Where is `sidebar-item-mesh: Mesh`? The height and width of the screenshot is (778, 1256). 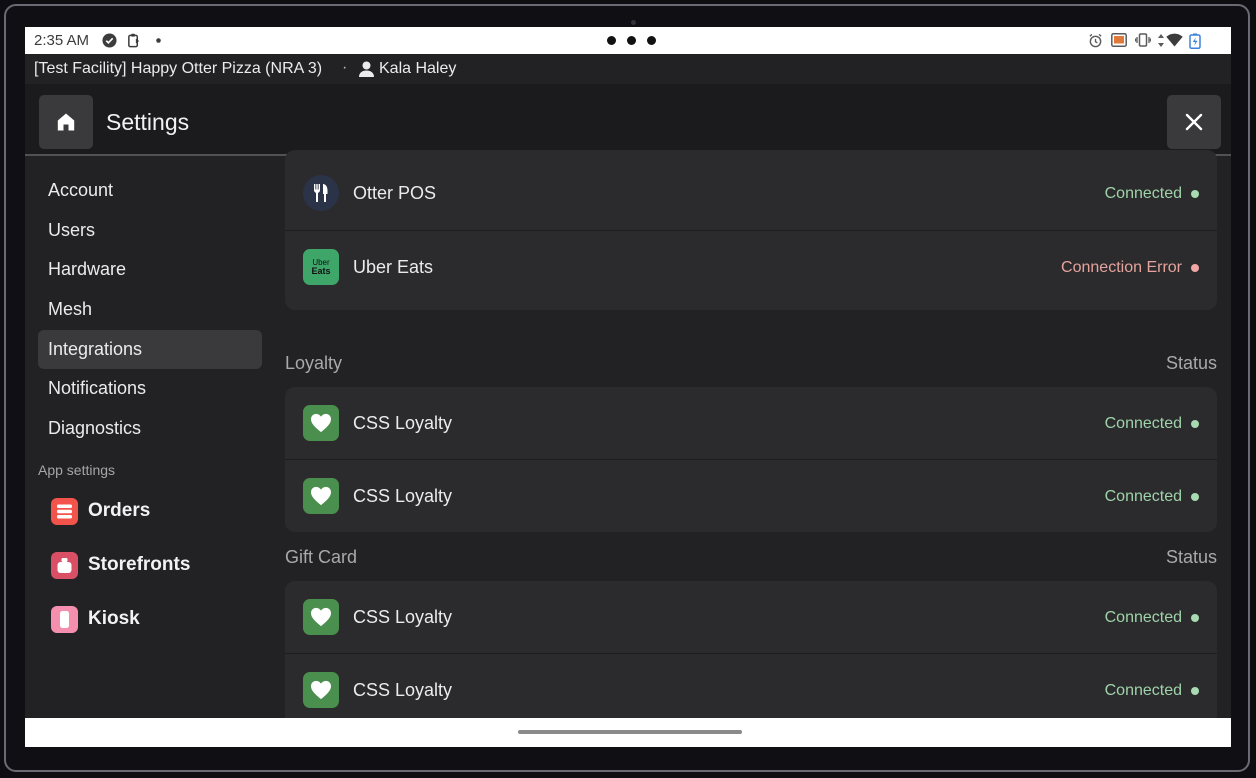 sidebar-item-mesh: Mesh is located at coordinates (150, 309).